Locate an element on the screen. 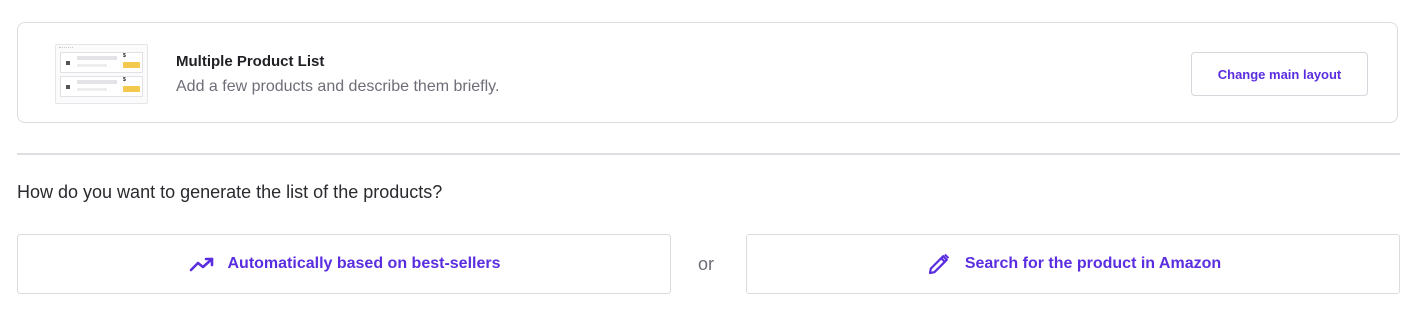 The width and height of the screenshot is (1414, 318). search-option-label: Search for the product in Amazon is located at coordinates (1093, 263).